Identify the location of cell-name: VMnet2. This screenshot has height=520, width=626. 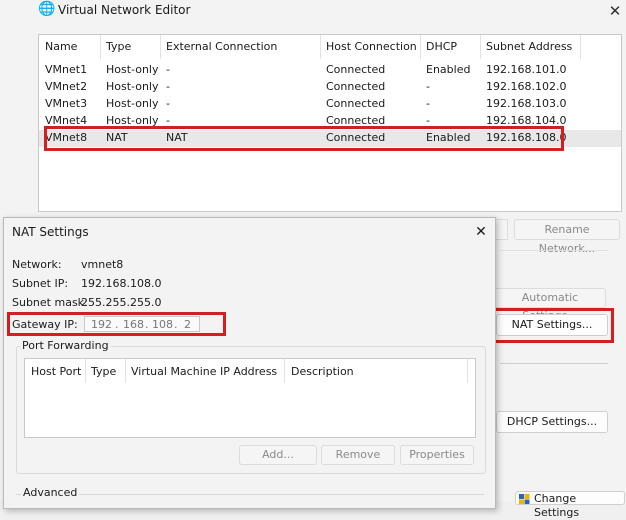
(66, 86).